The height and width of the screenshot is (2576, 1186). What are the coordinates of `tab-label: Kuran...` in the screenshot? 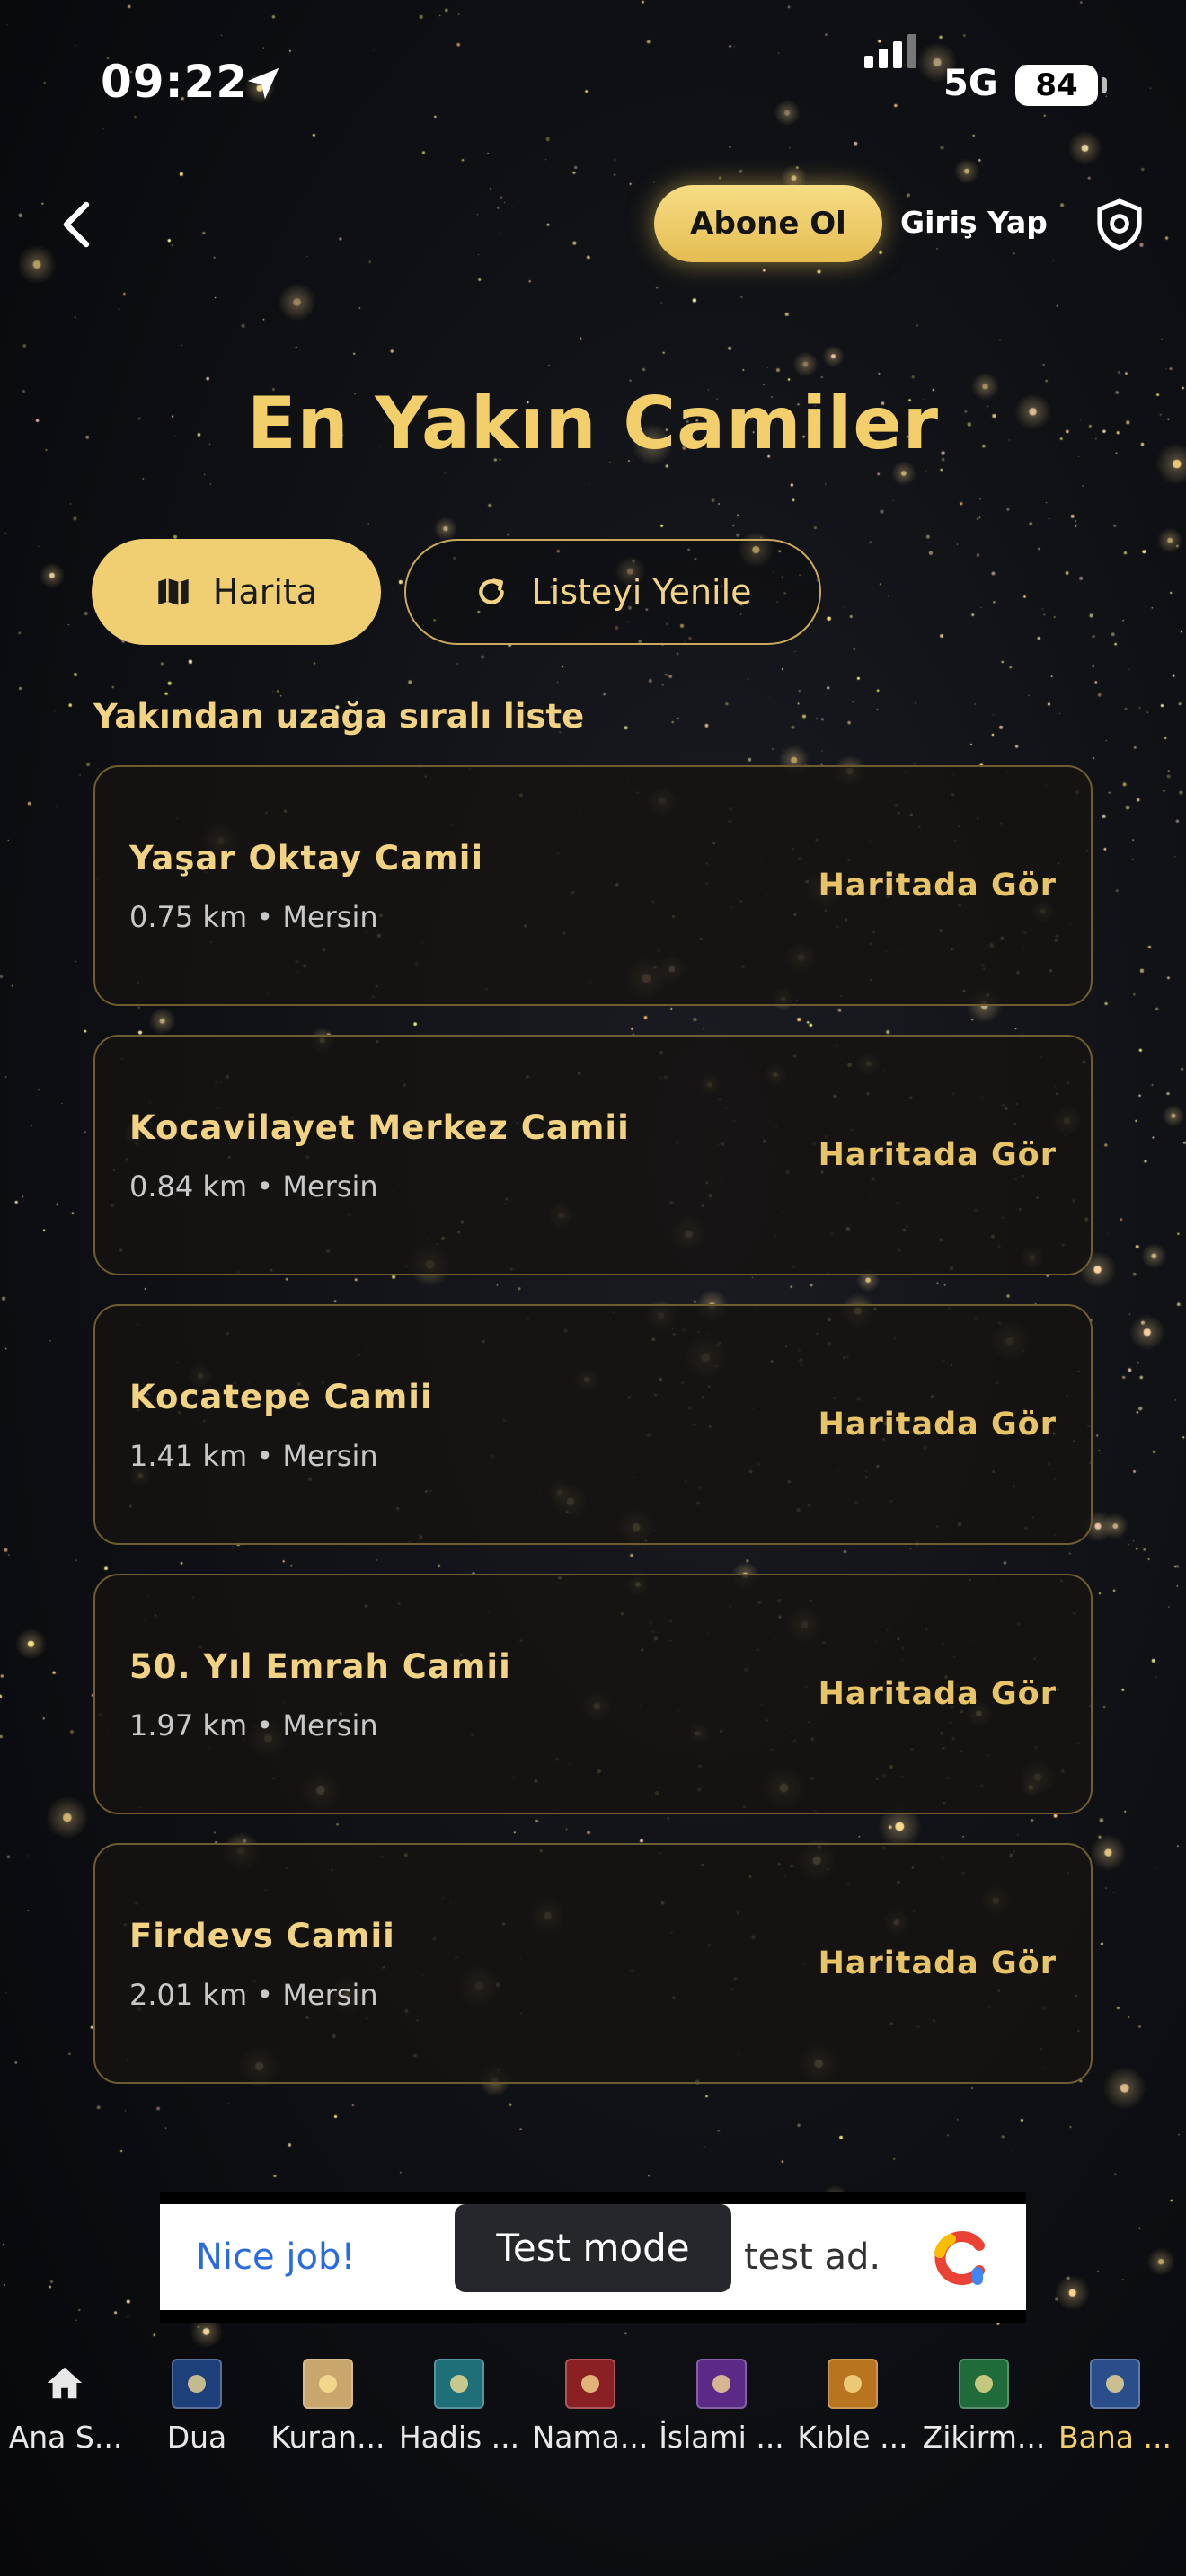 It's located at (327, 2437).